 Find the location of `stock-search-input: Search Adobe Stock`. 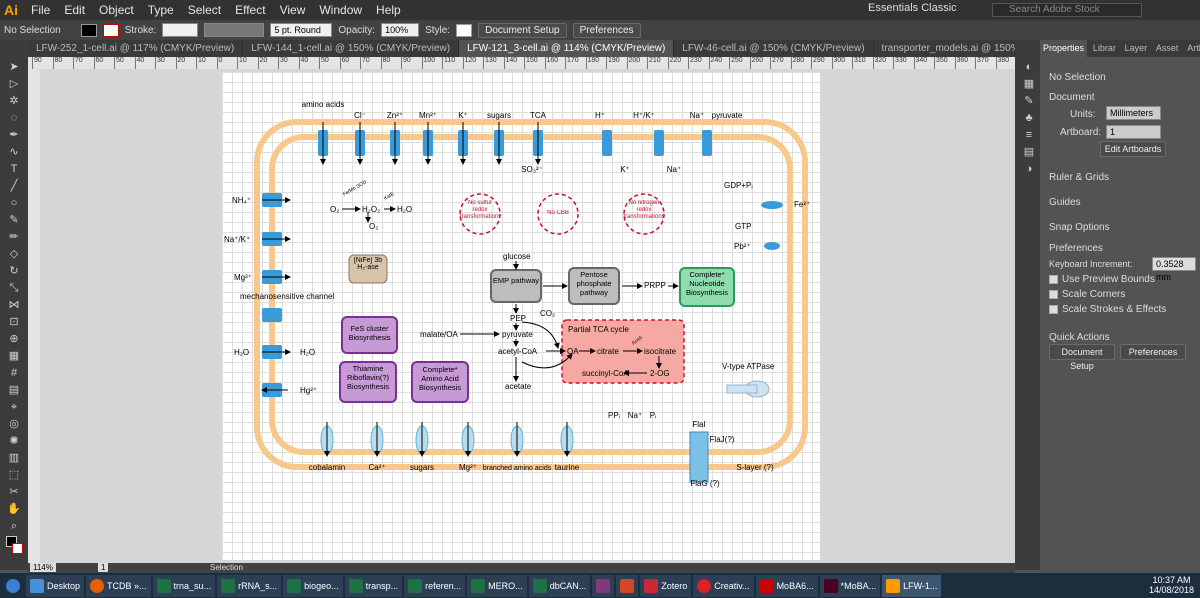

stock-search-input: Search Adobe Stock is located at coordinates (1067, 10).